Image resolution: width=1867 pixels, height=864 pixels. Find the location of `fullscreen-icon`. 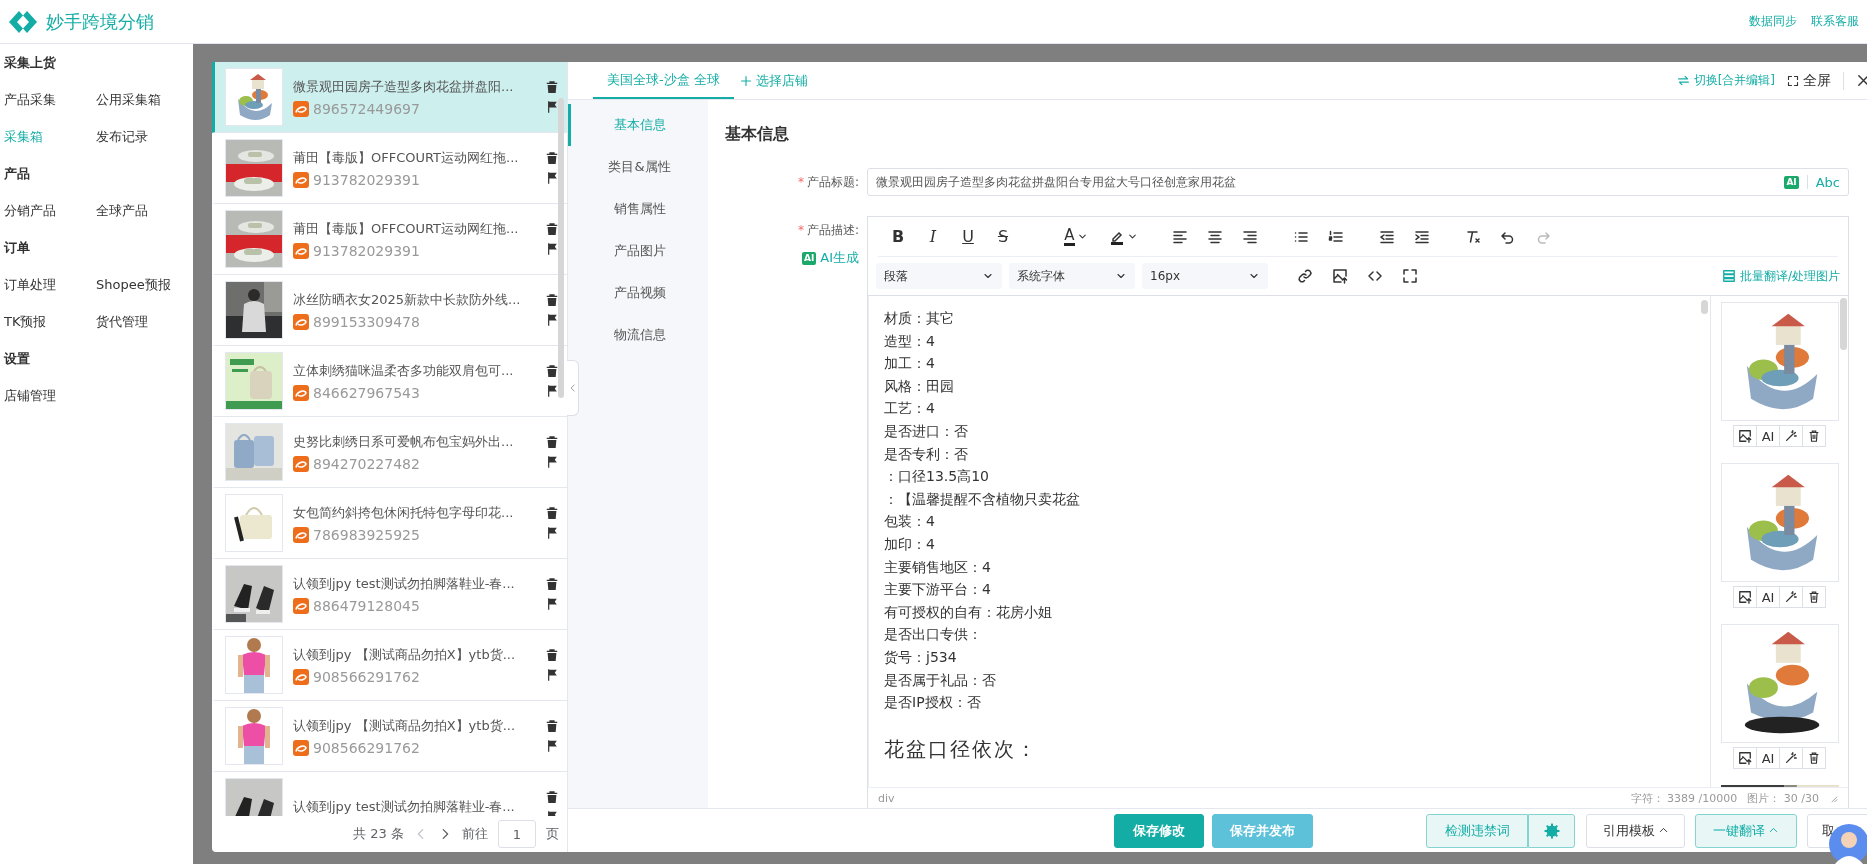

fullscreen-icon is located at coordinates (1410, 276).